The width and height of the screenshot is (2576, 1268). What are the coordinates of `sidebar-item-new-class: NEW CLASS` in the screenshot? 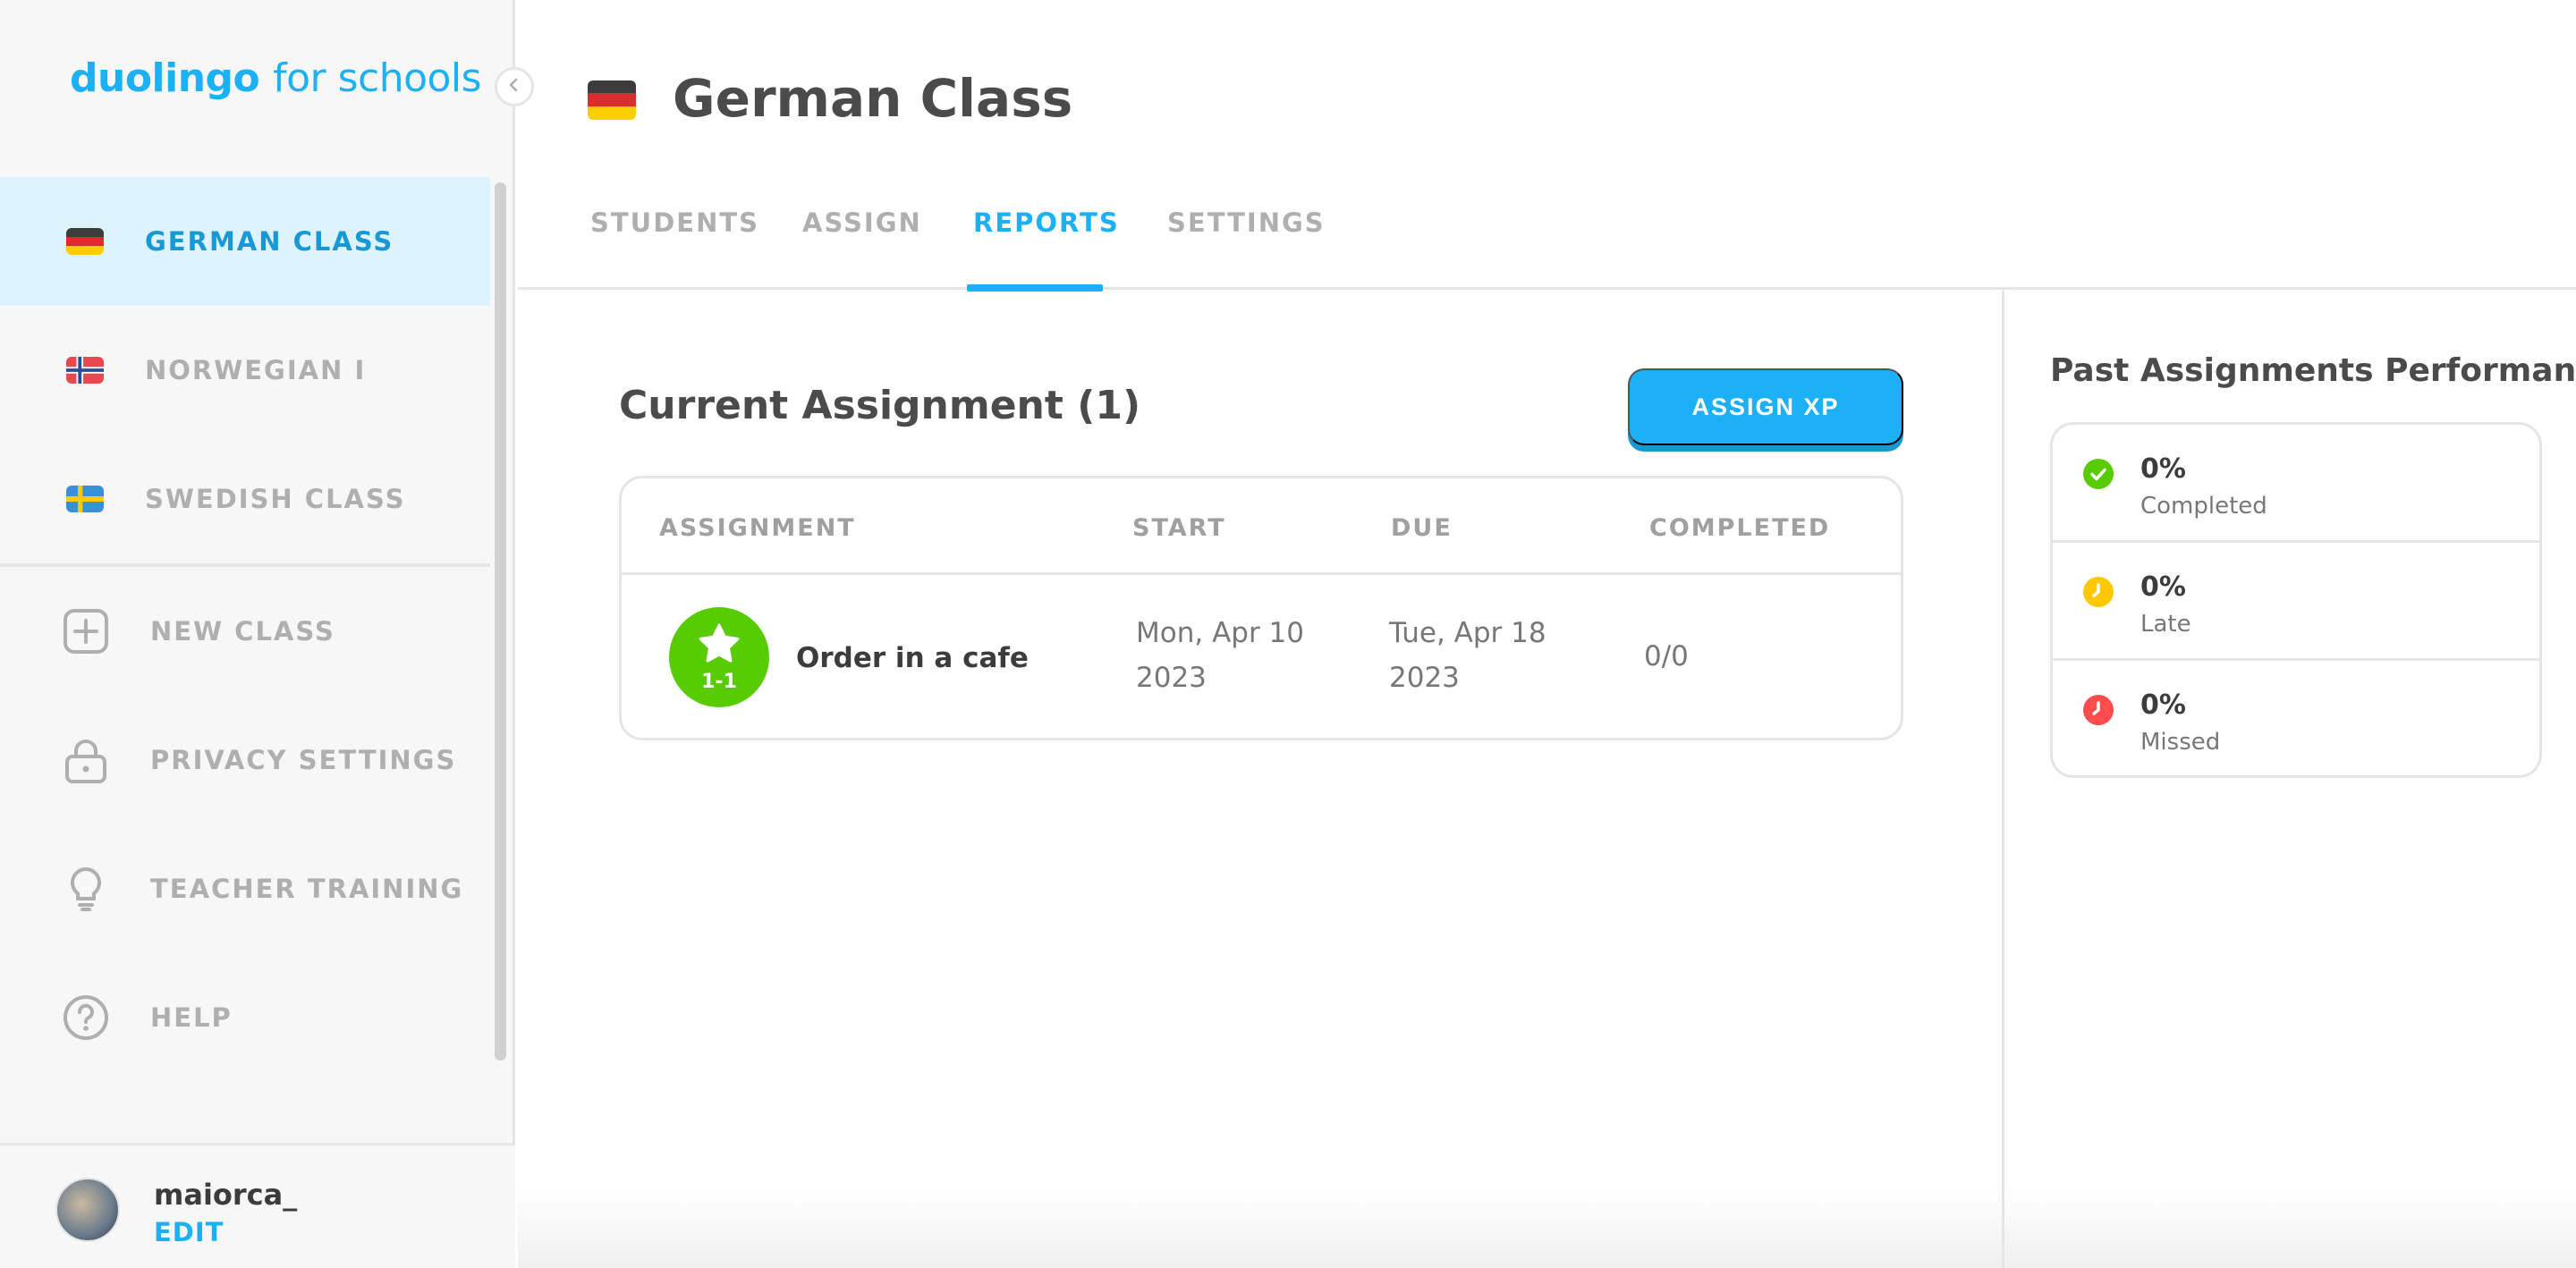 It's located at (245, 631).